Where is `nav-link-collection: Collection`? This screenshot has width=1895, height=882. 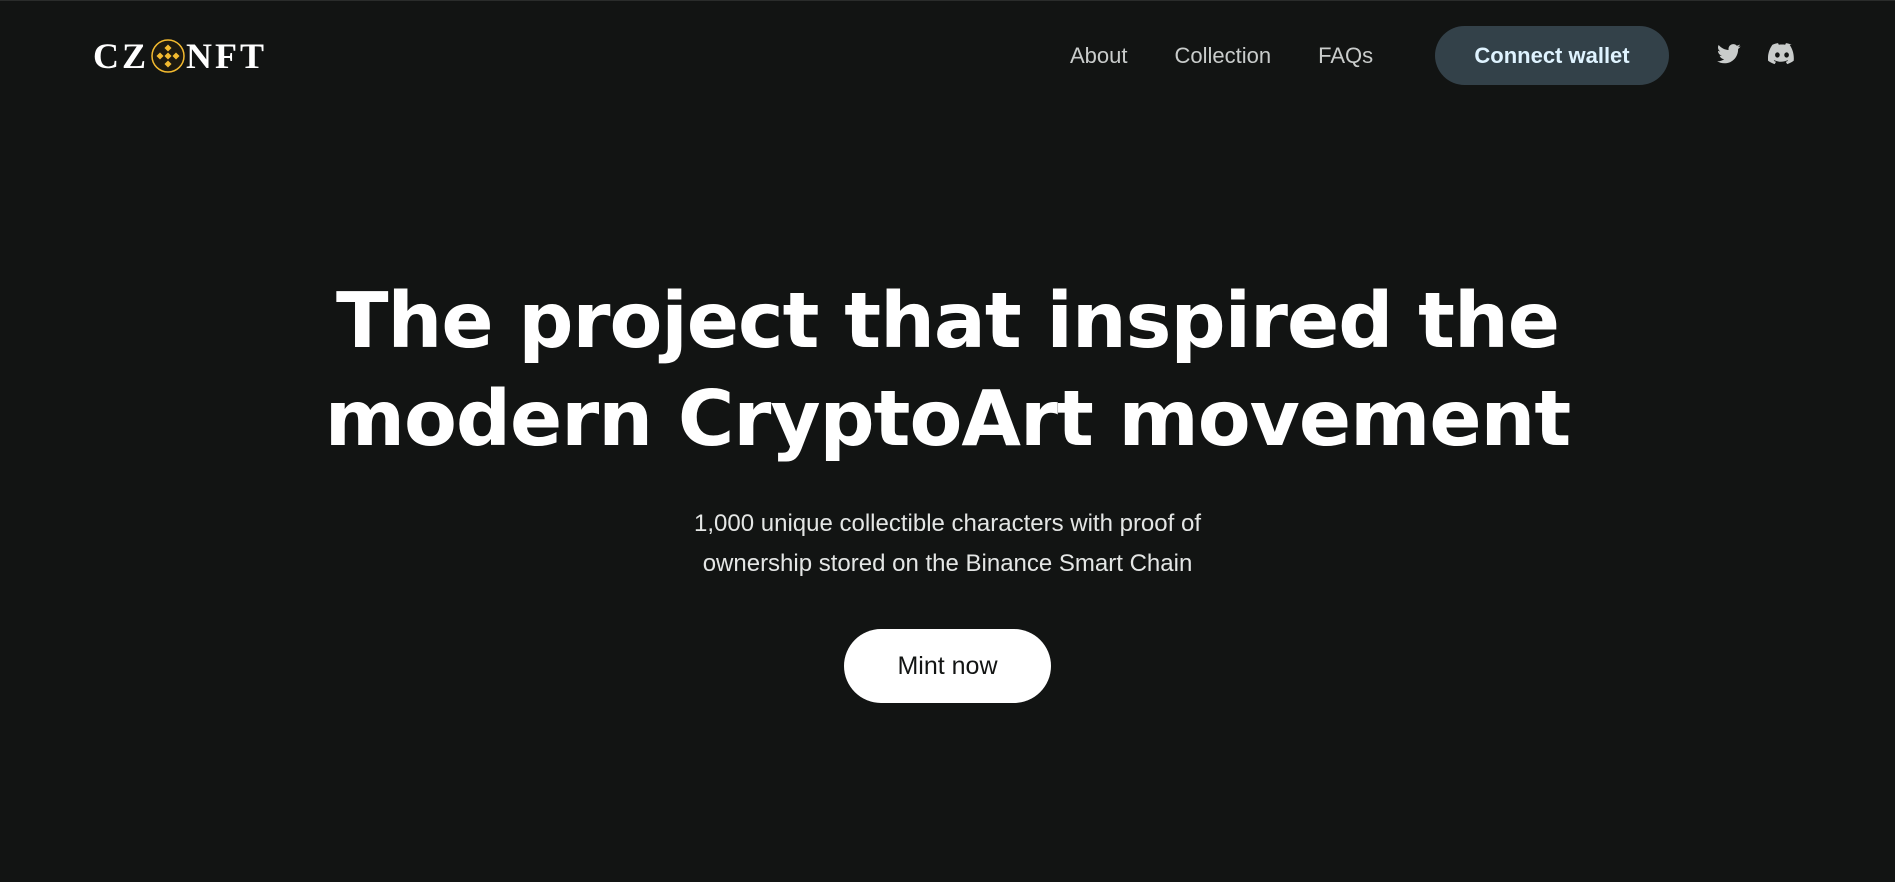 nav-link-collection: Collection is located at coordinates (1223, 56).